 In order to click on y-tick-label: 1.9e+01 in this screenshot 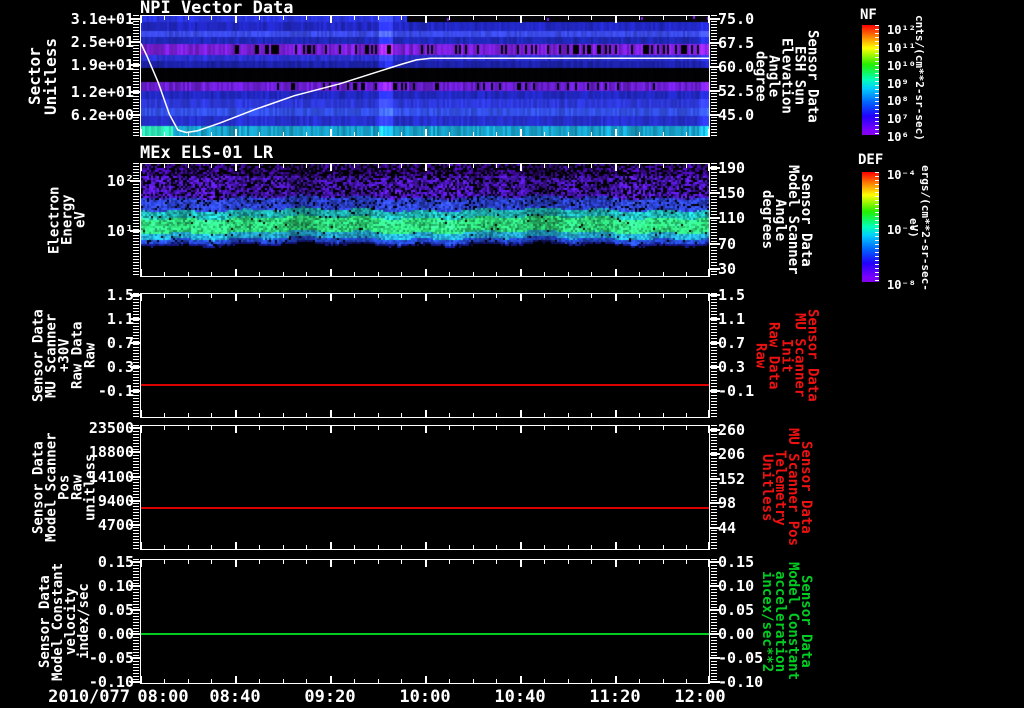, I will do `click(102, 65)`.